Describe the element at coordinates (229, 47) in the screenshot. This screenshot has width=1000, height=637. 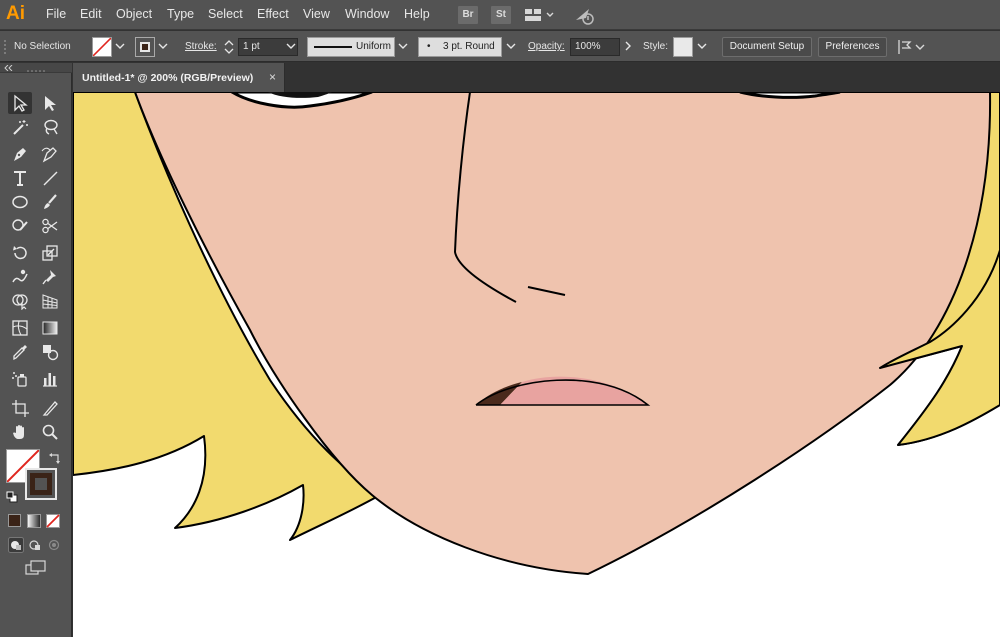
I see `stroke-weight-stepper-icon` at that location.